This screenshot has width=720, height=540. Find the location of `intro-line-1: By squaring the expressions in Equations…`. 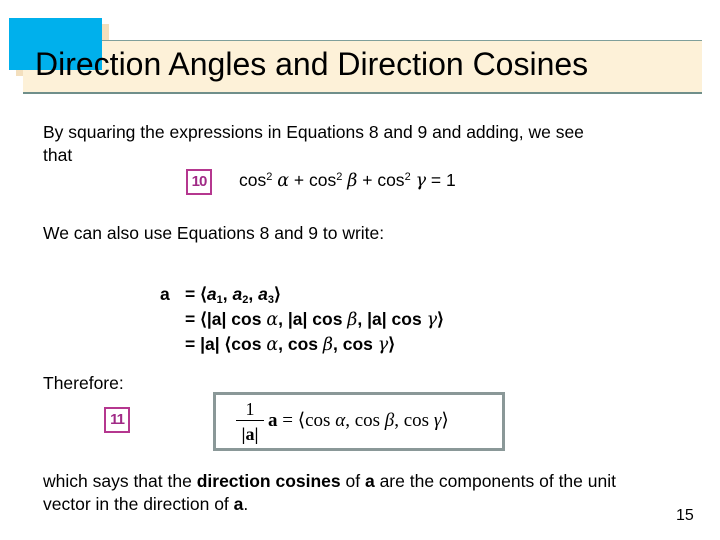

intro-line-1: By squaring the expressions in Equations… is located at coordinates (313, 132).